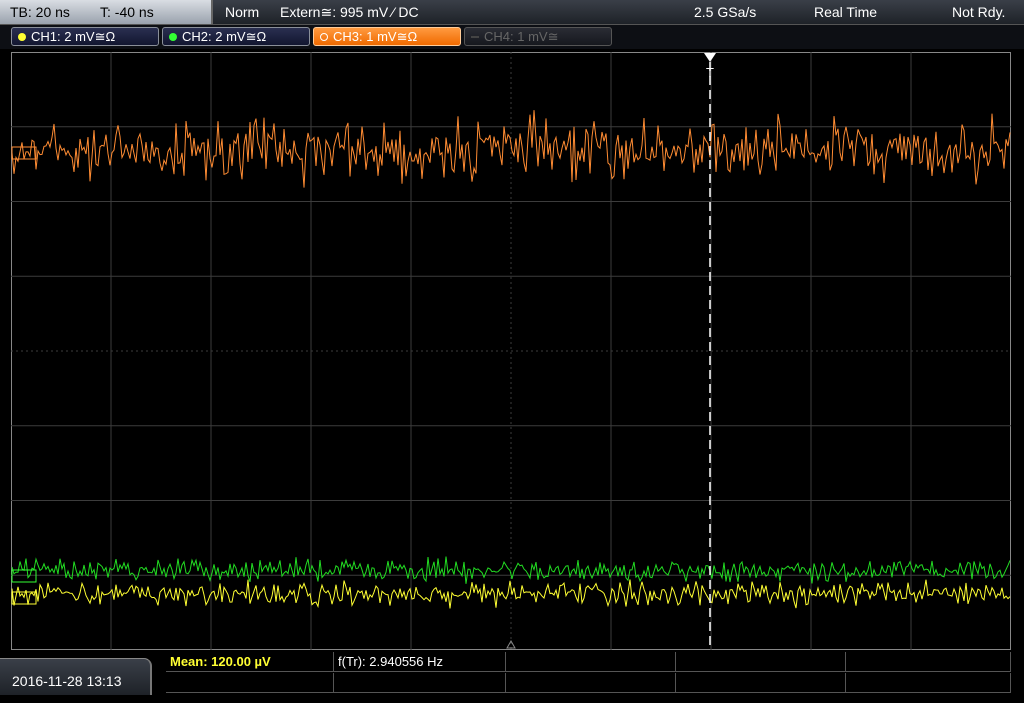 The height and width of the screenshot is (703, 1024). What do you see at coordinates (710, 72) in the screenshot?
I see `trigger-marker-label: T` at bounding box center [710, 72].